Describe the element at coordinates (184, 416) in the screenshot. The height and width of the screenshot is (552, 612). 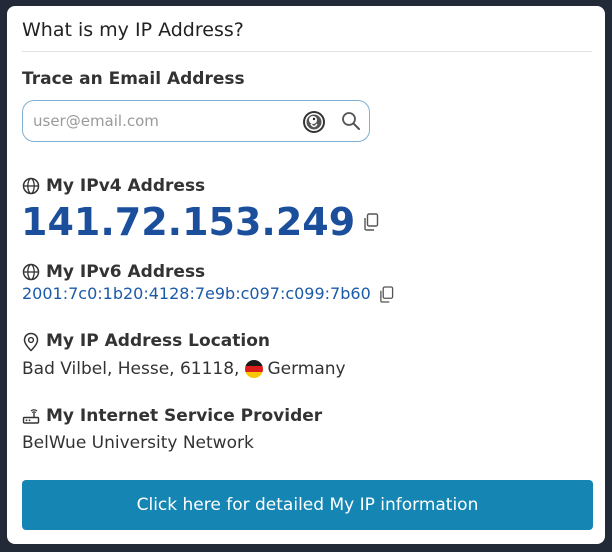
I see `isp-label-text: My Internet Service Provider` at that location.